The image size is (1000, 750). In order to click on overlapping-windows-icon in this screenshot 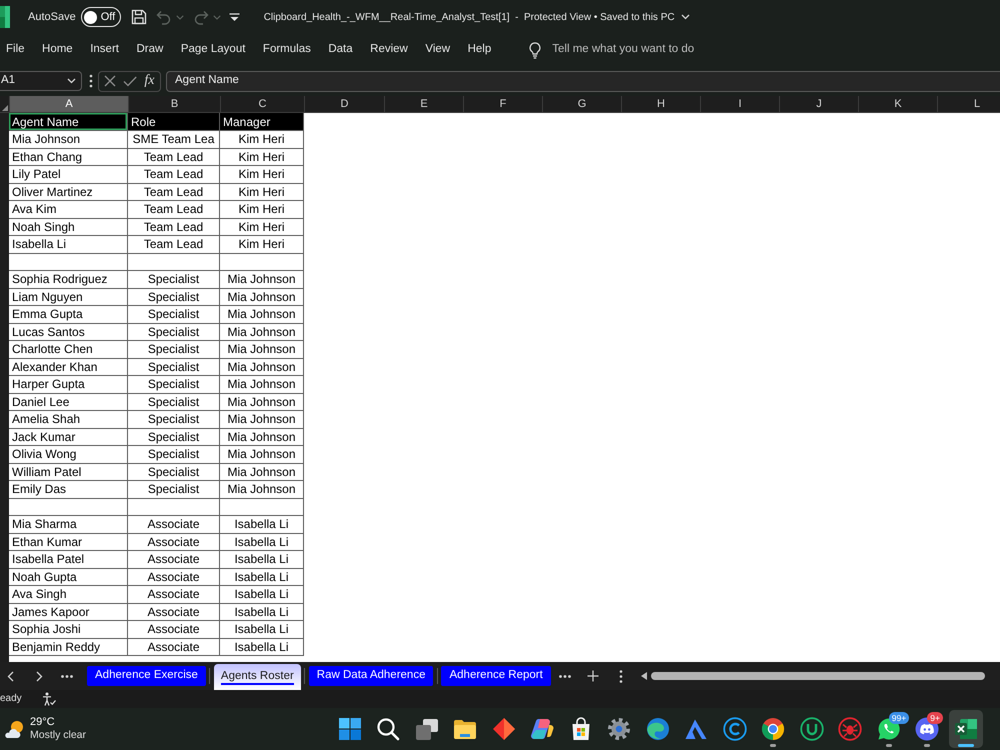, I will do `click(426, 729)`.